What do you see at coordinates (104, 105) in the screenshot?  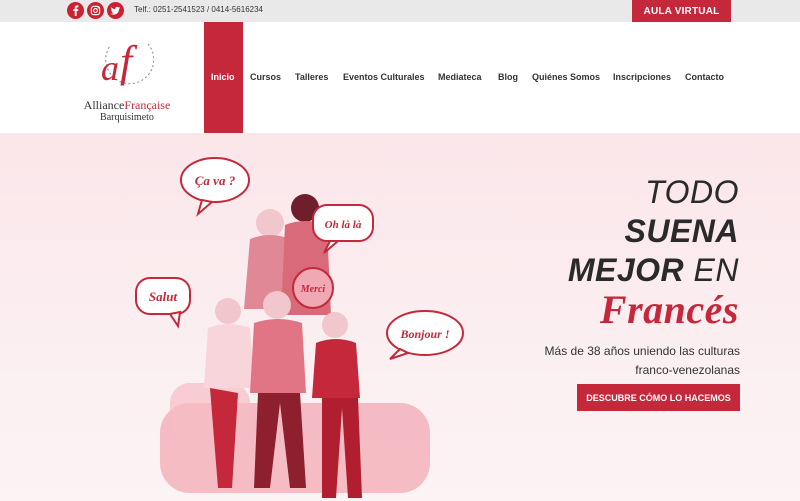 I see `logo-name-alliance: Alliance` at bounding box center [104, 105].